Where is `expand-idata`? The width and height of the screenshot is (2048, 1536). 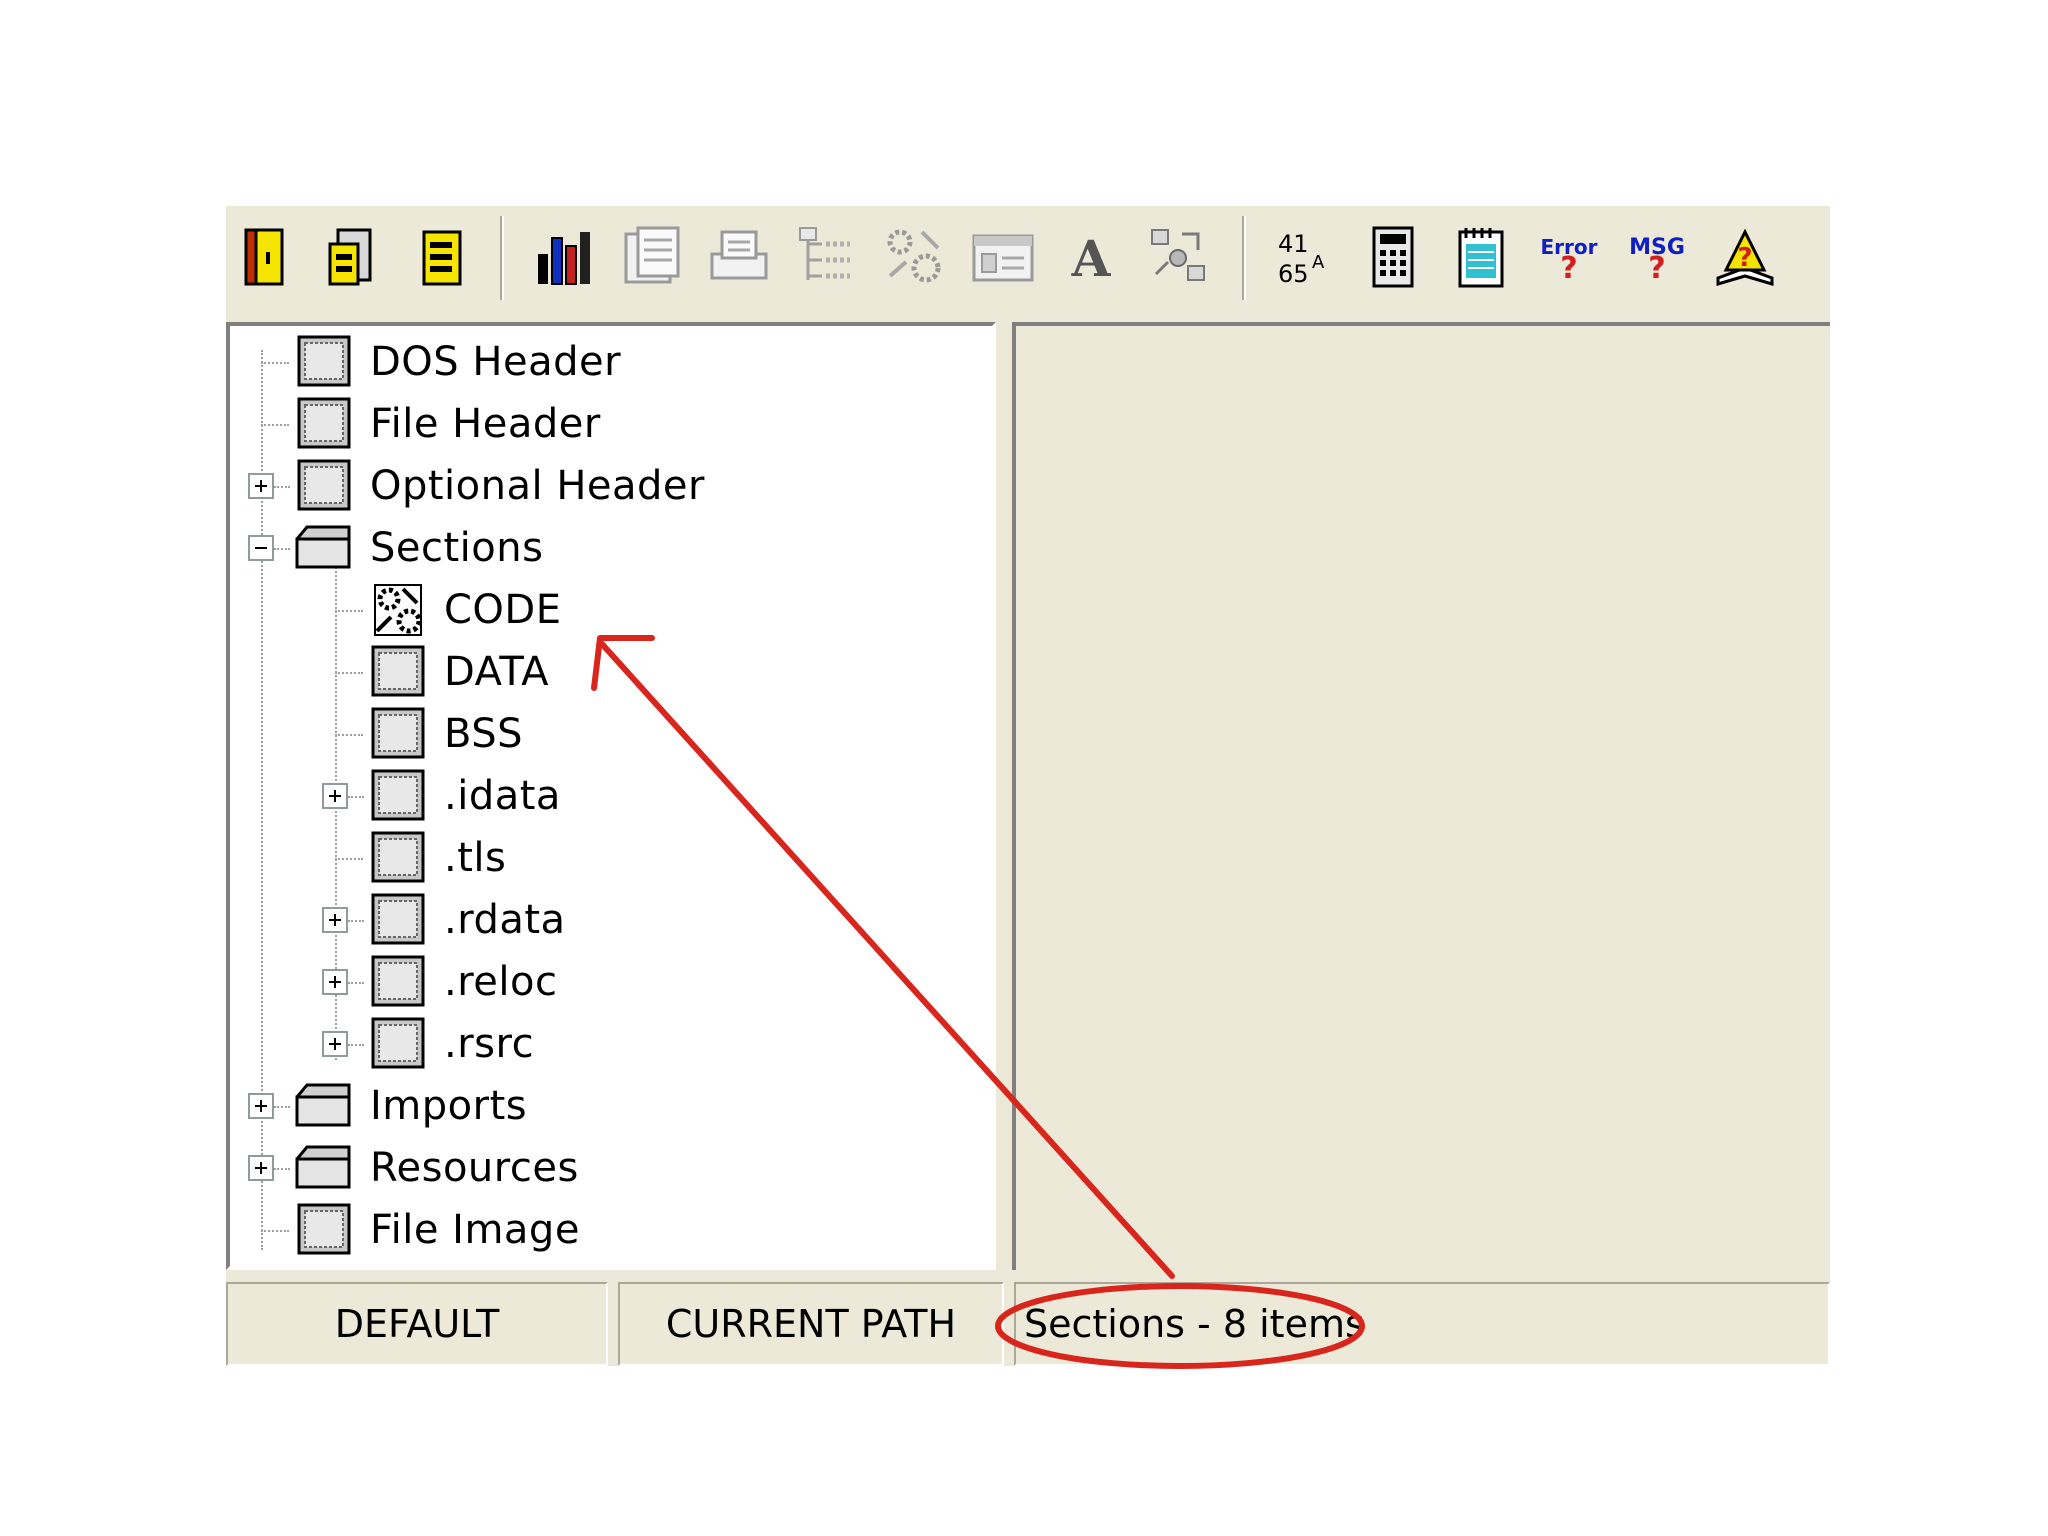
expand-idata is located at coordinates (335, 796).